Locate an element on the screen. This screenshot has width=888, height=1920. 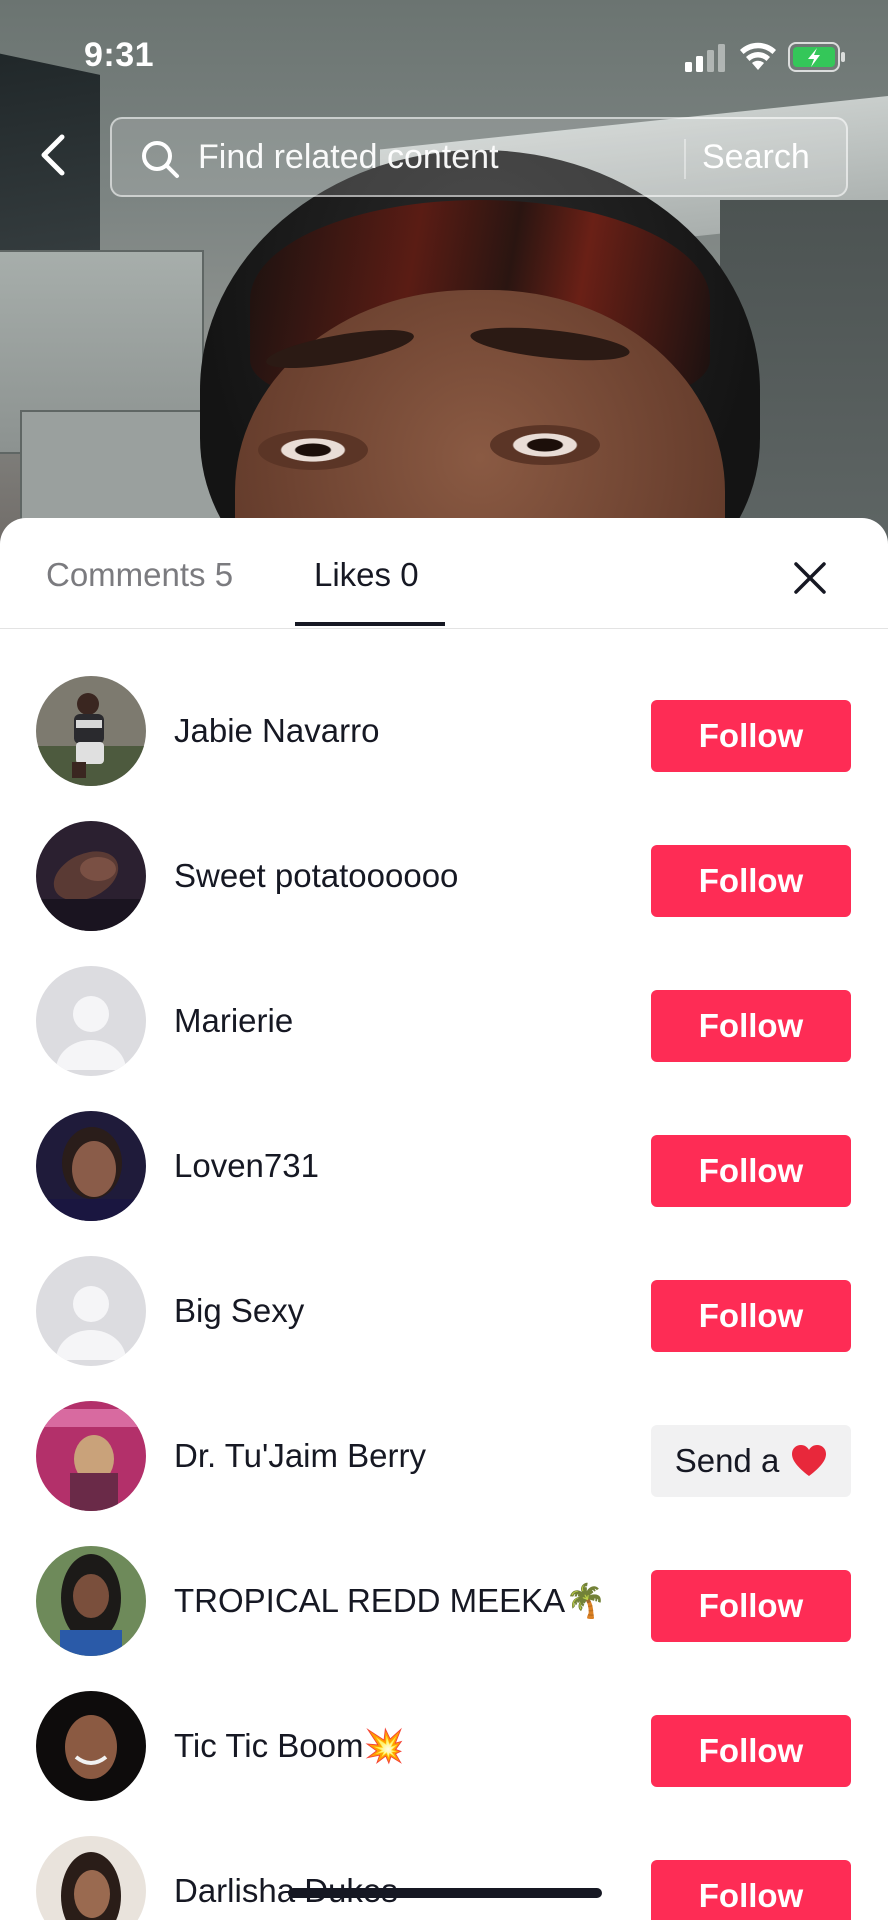
back-button is located at coordinates (52, 155).